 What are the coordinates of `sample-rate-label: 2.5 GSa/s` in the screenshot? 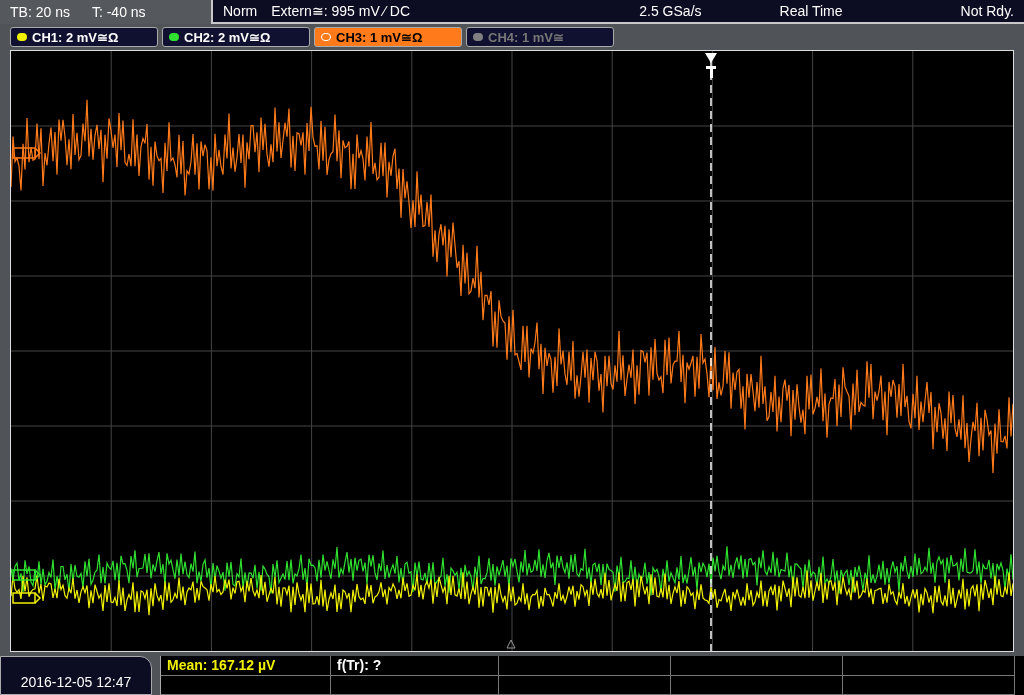 It's located at (670, 11).